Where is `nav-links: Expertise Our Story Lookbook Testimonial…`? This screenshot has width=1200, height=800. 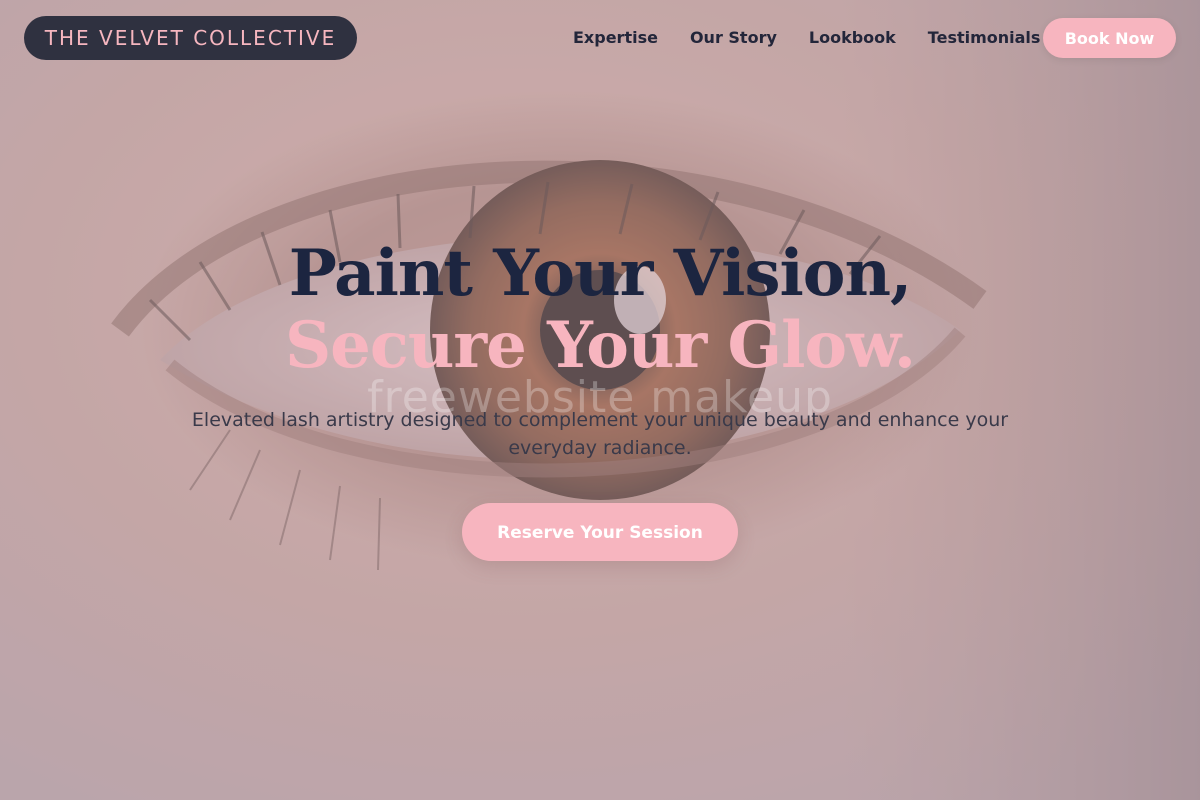
nav-links: Expertise Our Story Lookbook Testimonial… is located at coordinates (806, 38).